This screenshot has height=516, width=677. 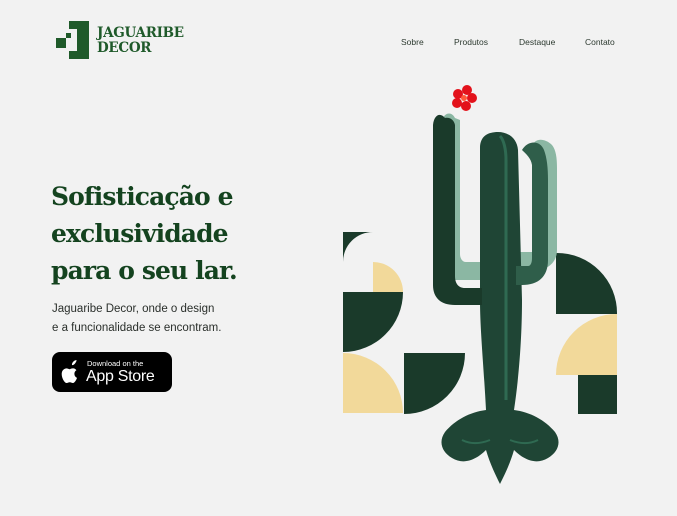 I want to click on shape-dark-quarter-mid, so click(x=434, y=383).